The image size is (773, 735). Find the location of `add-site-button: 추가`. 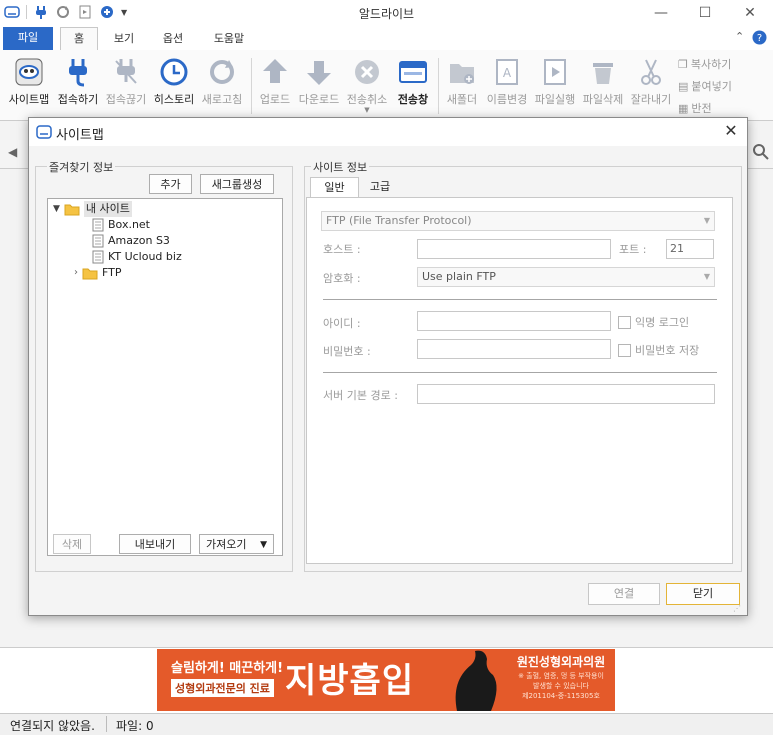

add-site-button: 추가 is located at coordinates (170, 184).